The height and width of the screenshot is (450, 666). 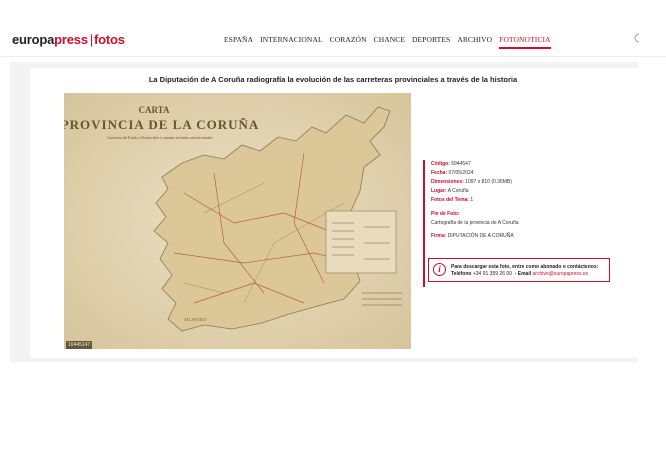 I want to click on europapress-fotos-logo: europapress |fotos, so click(x=68, y=39).